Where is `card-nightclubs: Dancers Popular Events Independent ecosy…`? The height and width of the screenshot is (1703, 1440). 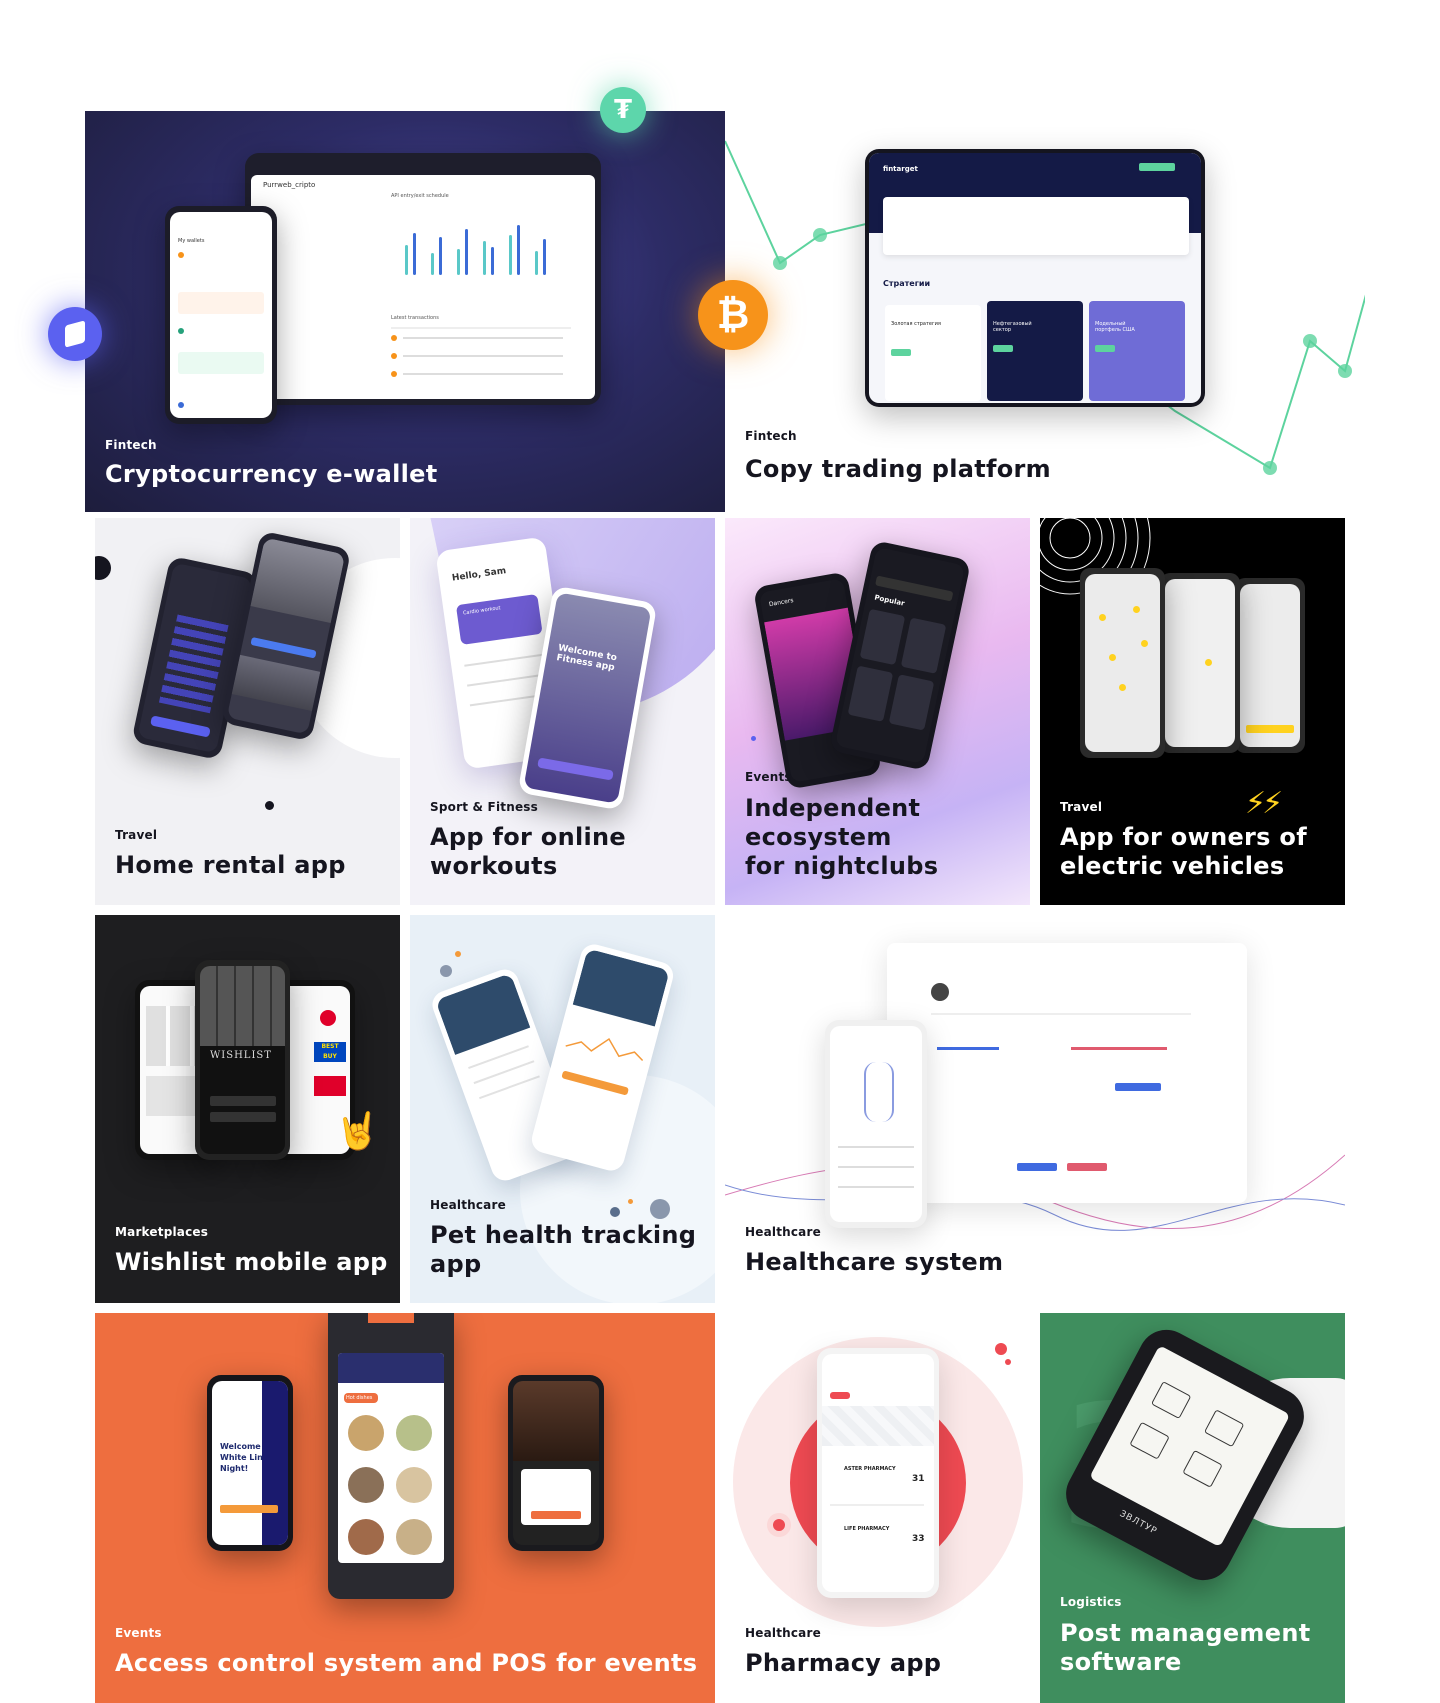 card-nightclubs: Dancers Popular Events Independent ecosy… is located at coordinates (877, 711).